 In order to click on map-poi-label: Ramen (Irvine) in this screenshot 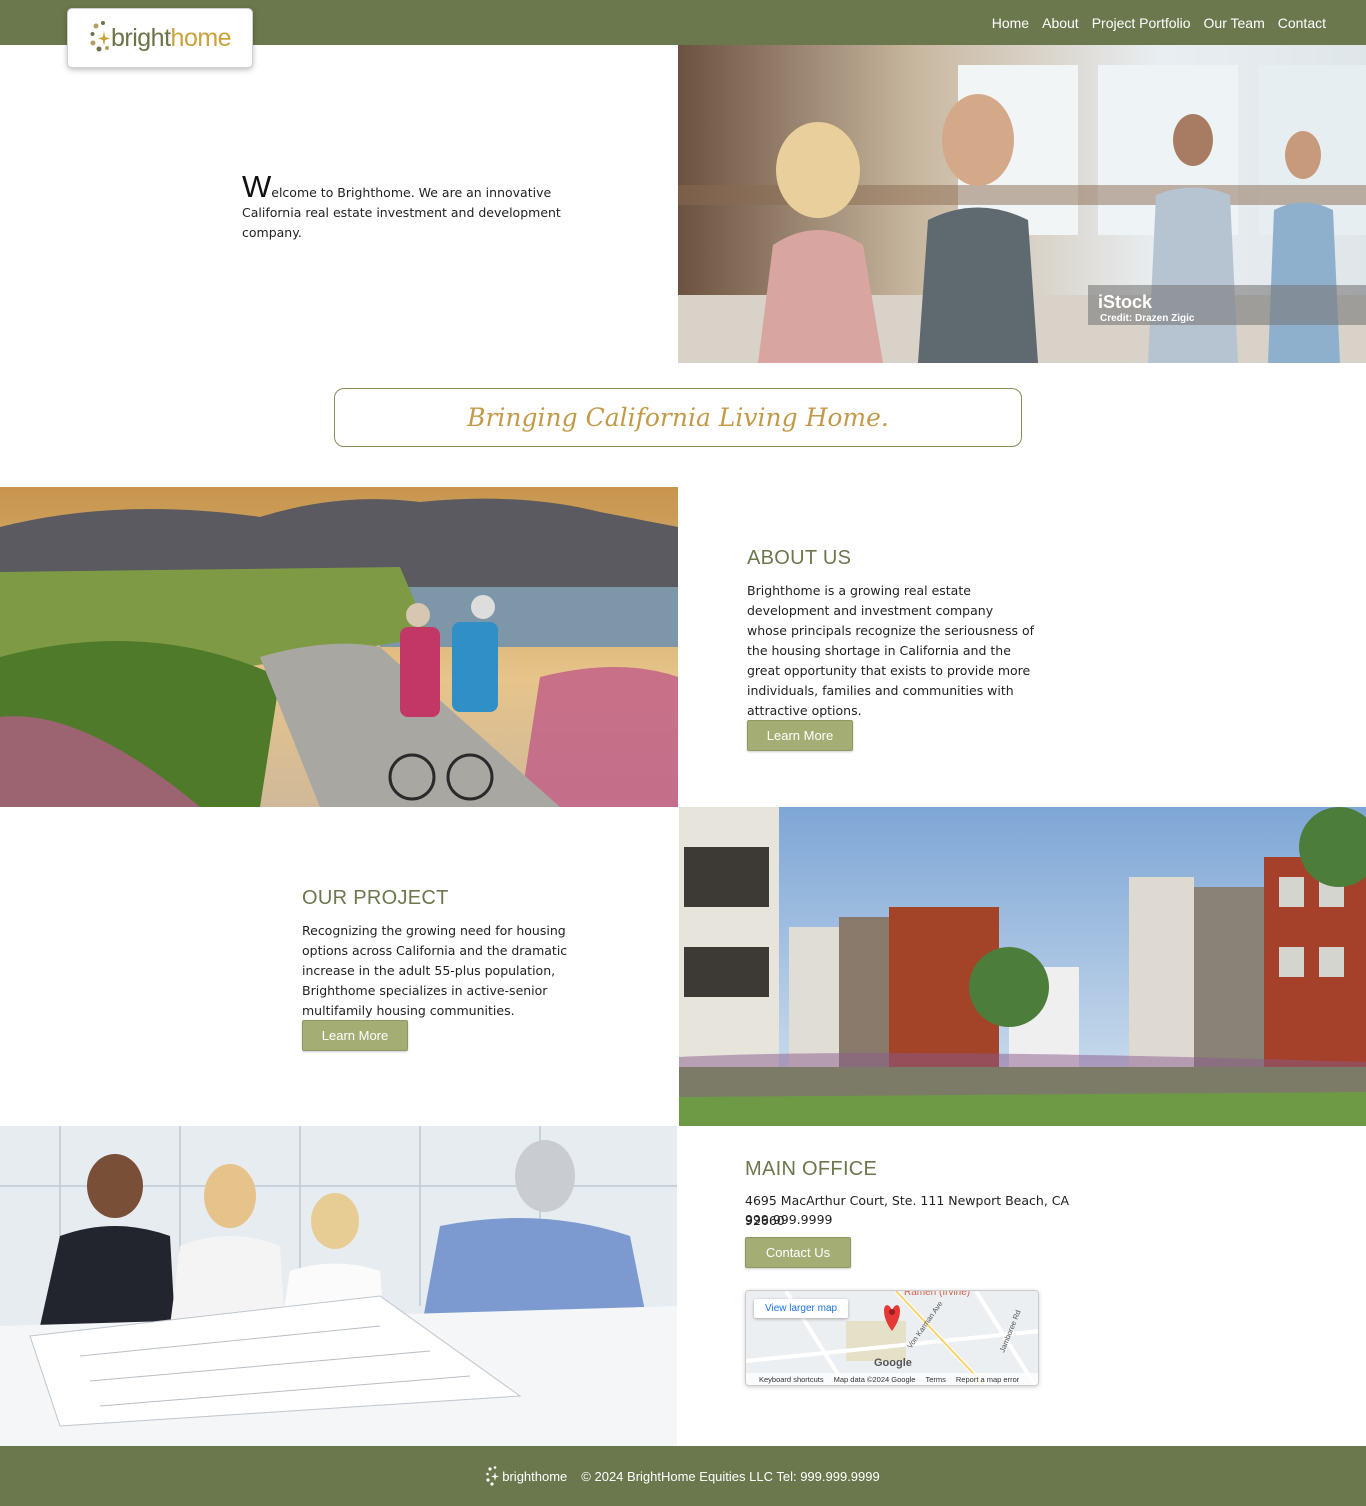, I will do `click(937, 1294)`.